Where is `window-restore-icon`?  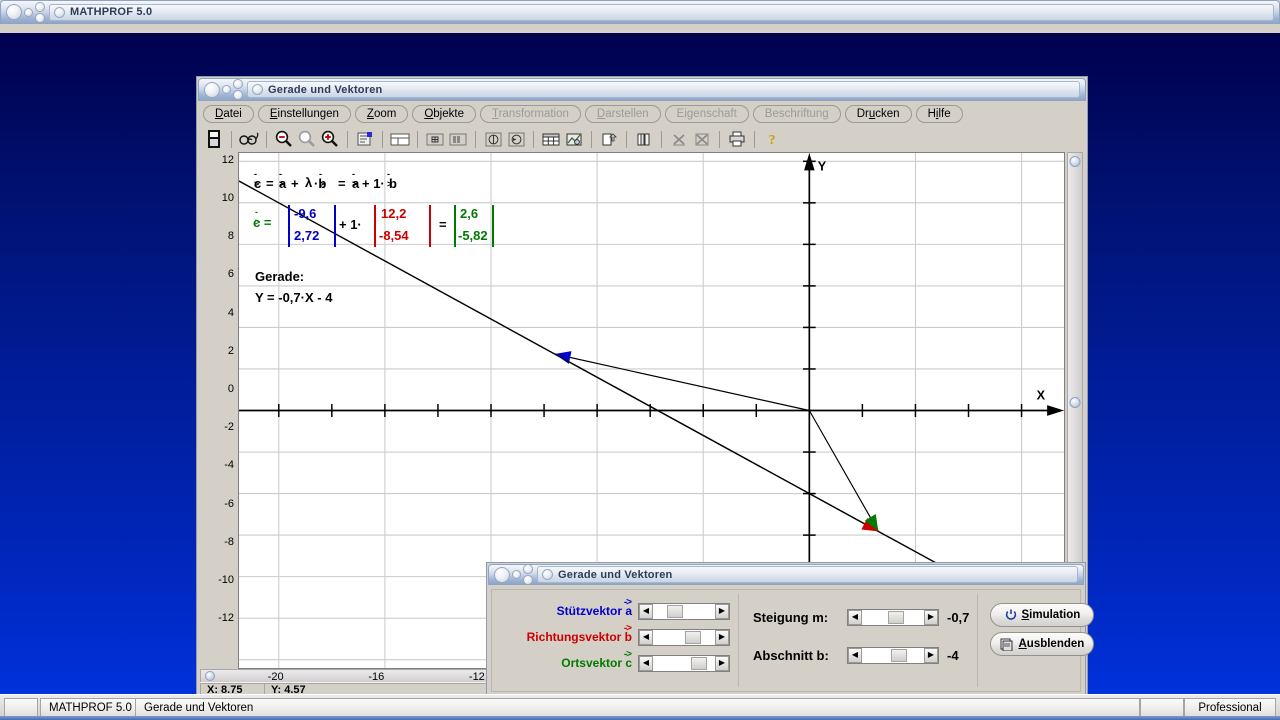
window-restore-icon is located at coordinates (40, 17).